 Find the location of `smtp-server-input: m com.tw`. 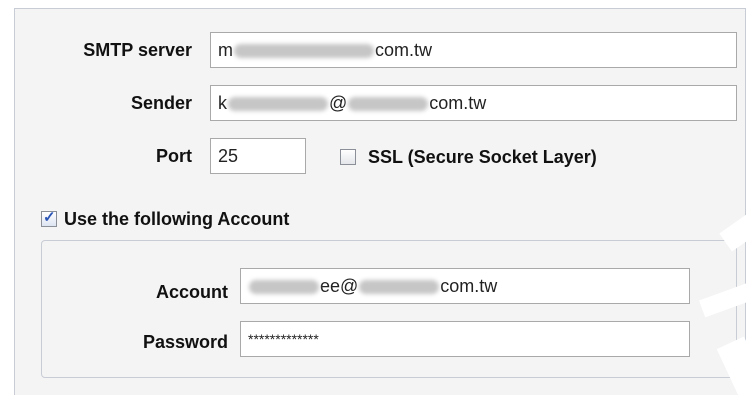

smtp-server-input: m com.tw is located at coordinates (473, 50).